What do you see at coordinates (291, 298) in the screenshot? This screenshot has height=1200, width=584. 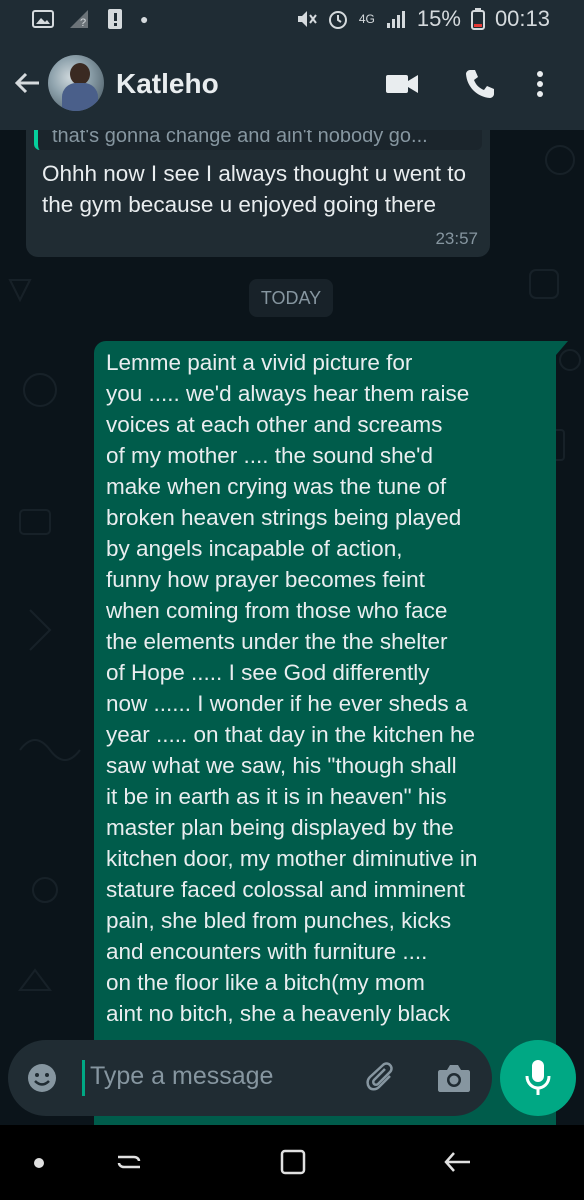 I see `date-separator: TODAY` at bounding box center [291, 298].